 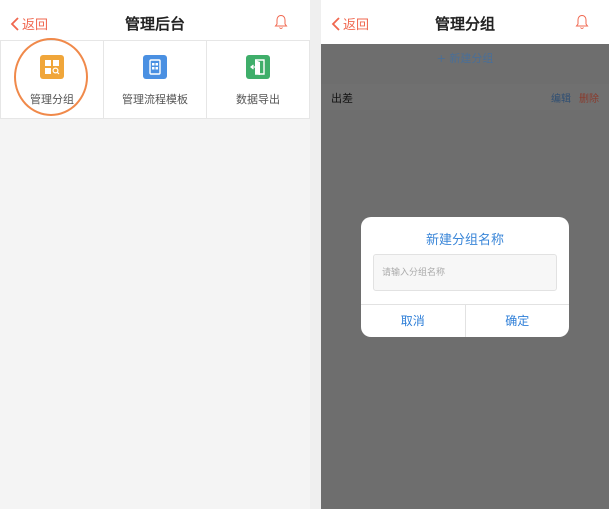 What do you see at coordinates (561, 97) in the screenshot?
I see `edit-button: 编辑` at bounding box center [561, 97].